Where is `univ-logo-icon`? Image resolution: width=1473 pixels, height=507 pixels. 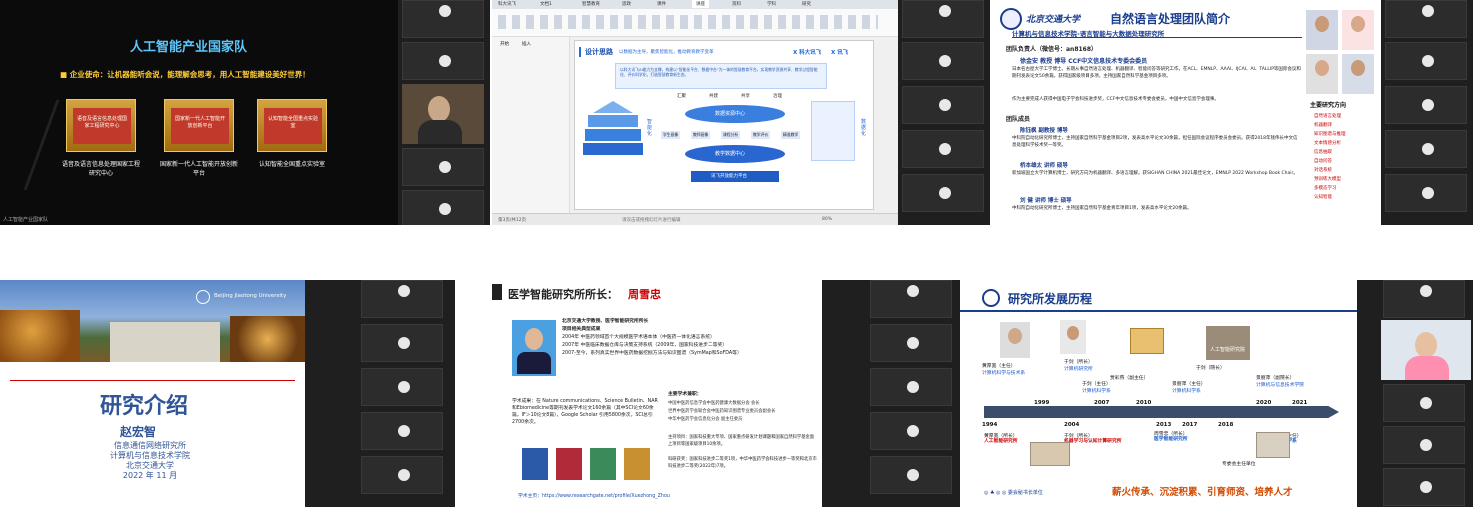 univ-logo-icon is located at coordinates (1011, 19).